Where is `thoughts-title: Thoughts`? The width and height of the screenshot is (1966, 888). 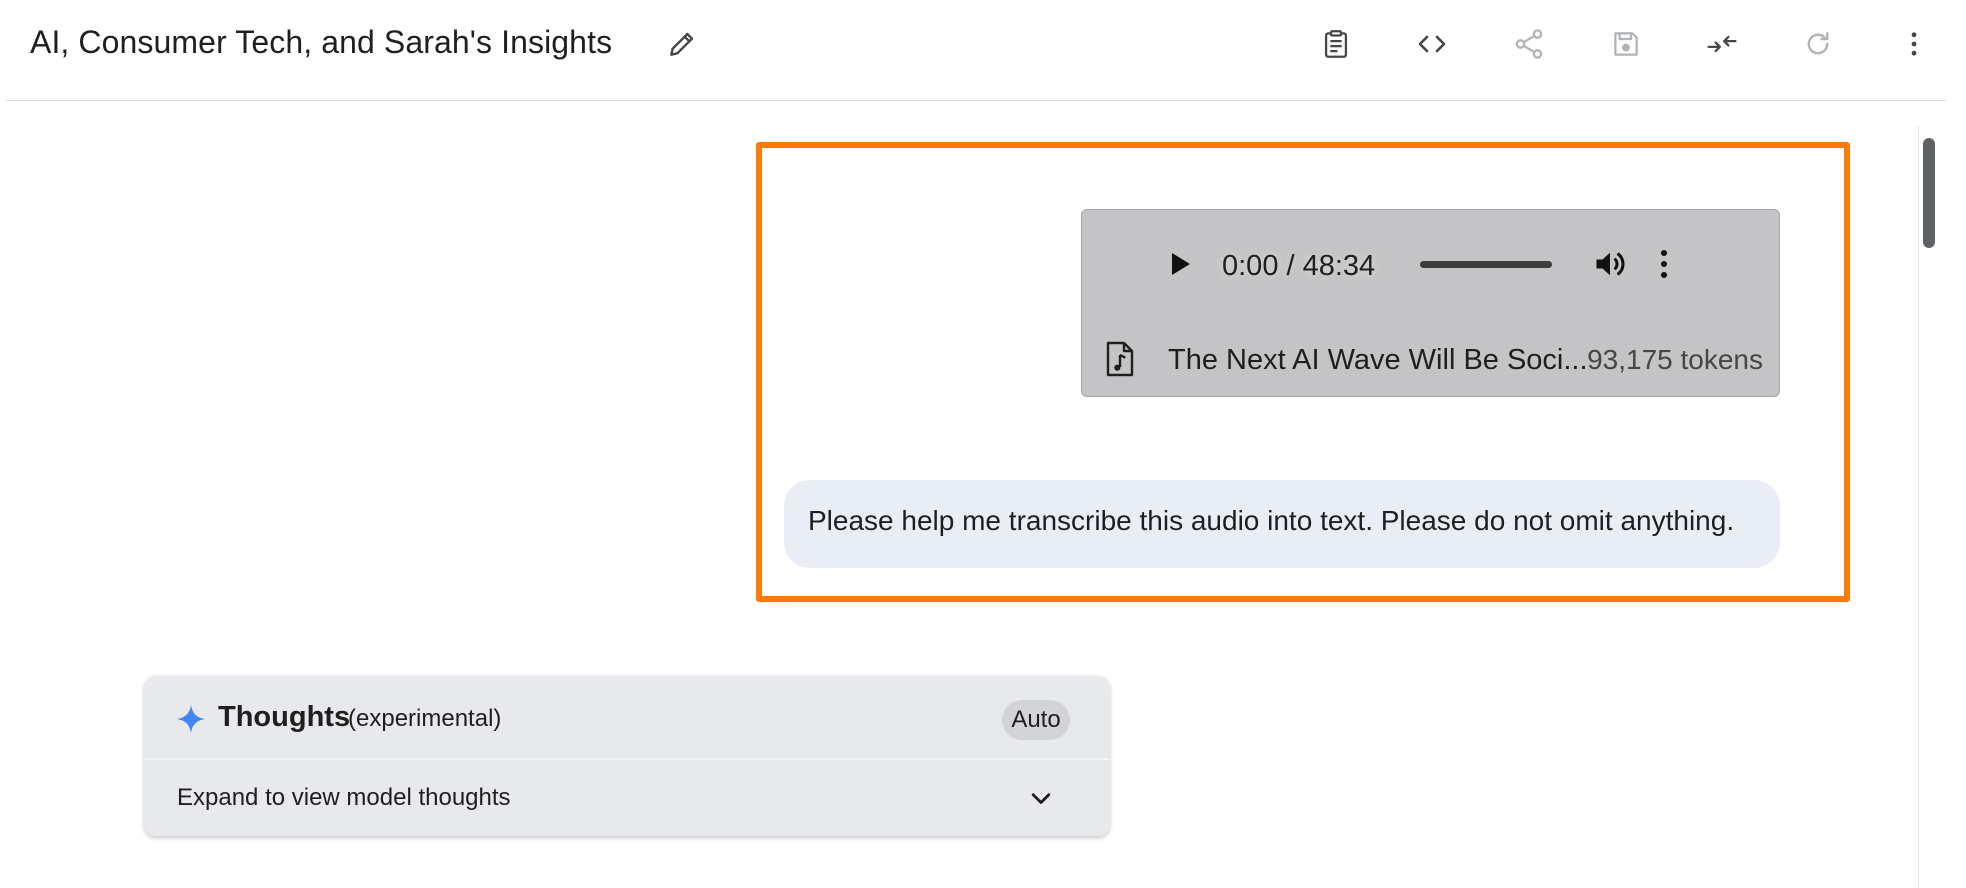
thoughts-title: Thoughts is located at coordinates (284, 717).